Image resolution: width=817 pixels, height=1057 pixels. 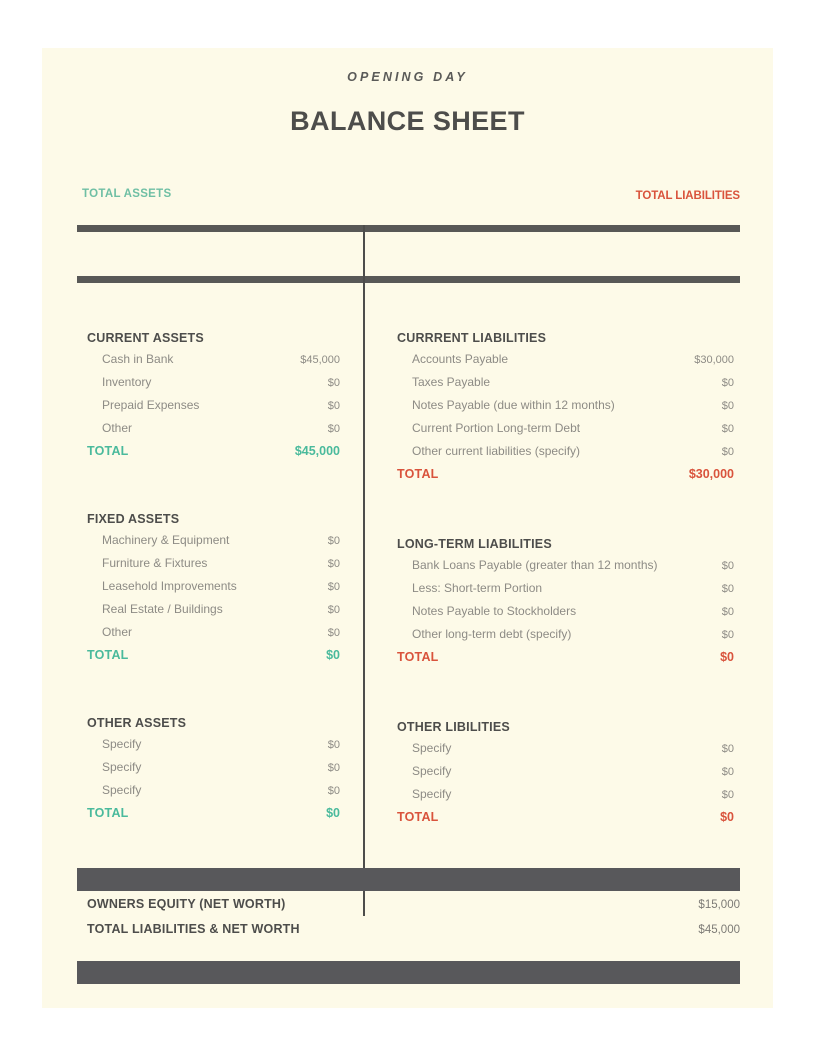 What do you see at coordinates (166, 540) in the screenshot?
I see `row-label: Machinery & Equipment` at bounding box center [166, 540].